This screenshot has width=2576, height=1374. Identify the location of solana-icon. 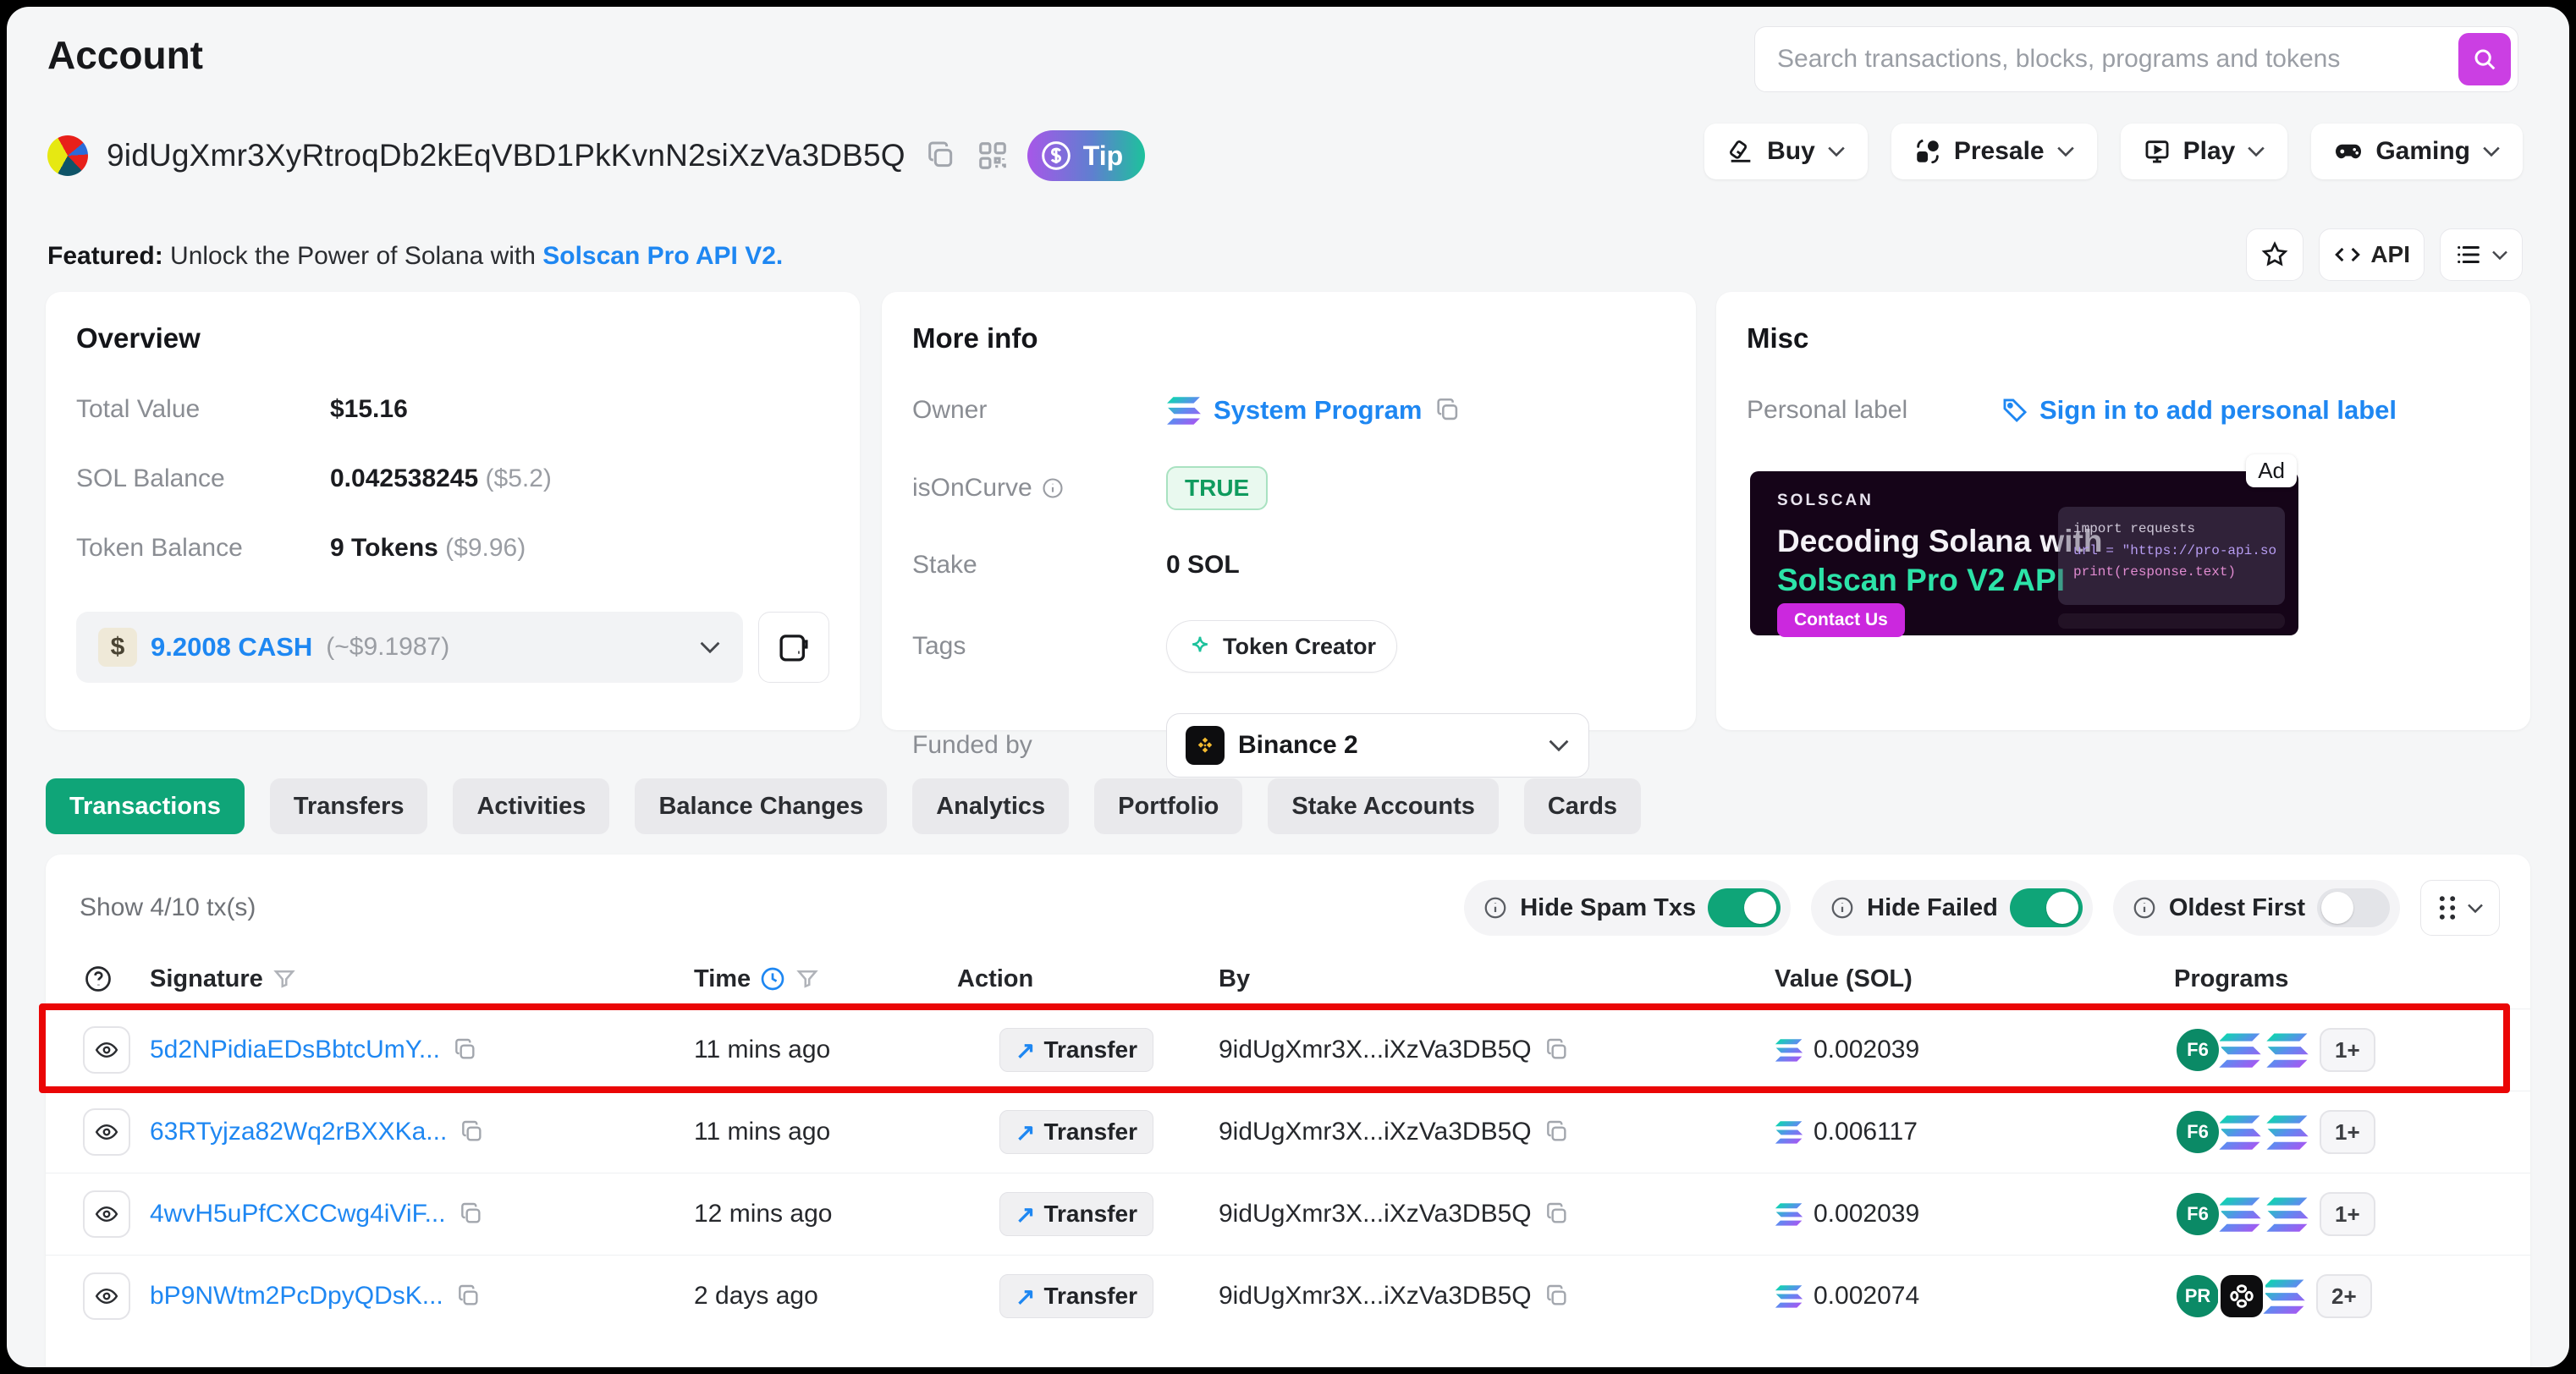
(1184, 410).